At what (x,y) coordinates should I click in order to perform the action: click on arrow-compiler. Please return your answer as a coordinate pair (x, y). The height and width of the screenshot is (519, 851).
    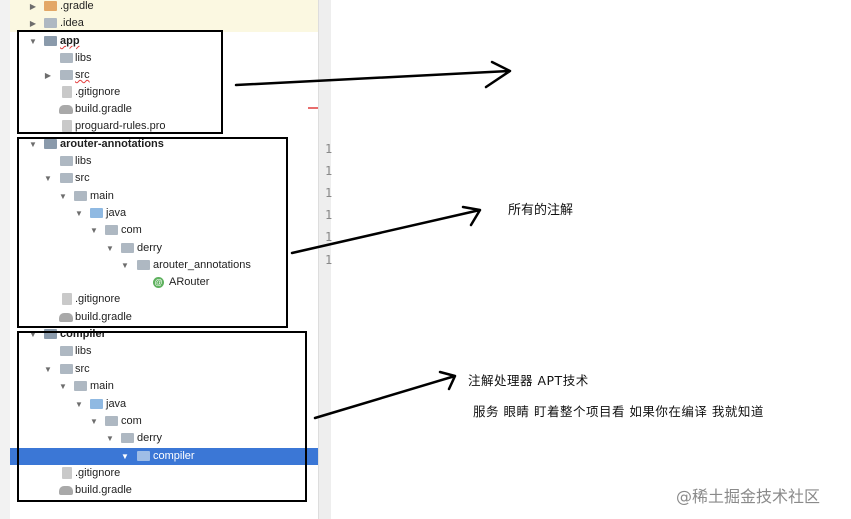
    Looking at the image, I should click on (385, 395).